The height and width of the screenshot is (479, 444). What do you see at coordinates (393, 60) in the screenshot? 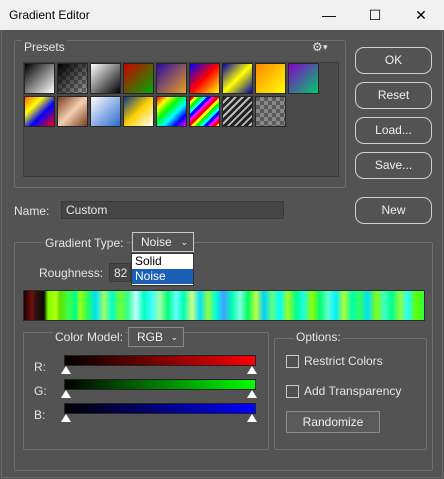
I see `ok-button: OK` at bounding box center [393, 60].